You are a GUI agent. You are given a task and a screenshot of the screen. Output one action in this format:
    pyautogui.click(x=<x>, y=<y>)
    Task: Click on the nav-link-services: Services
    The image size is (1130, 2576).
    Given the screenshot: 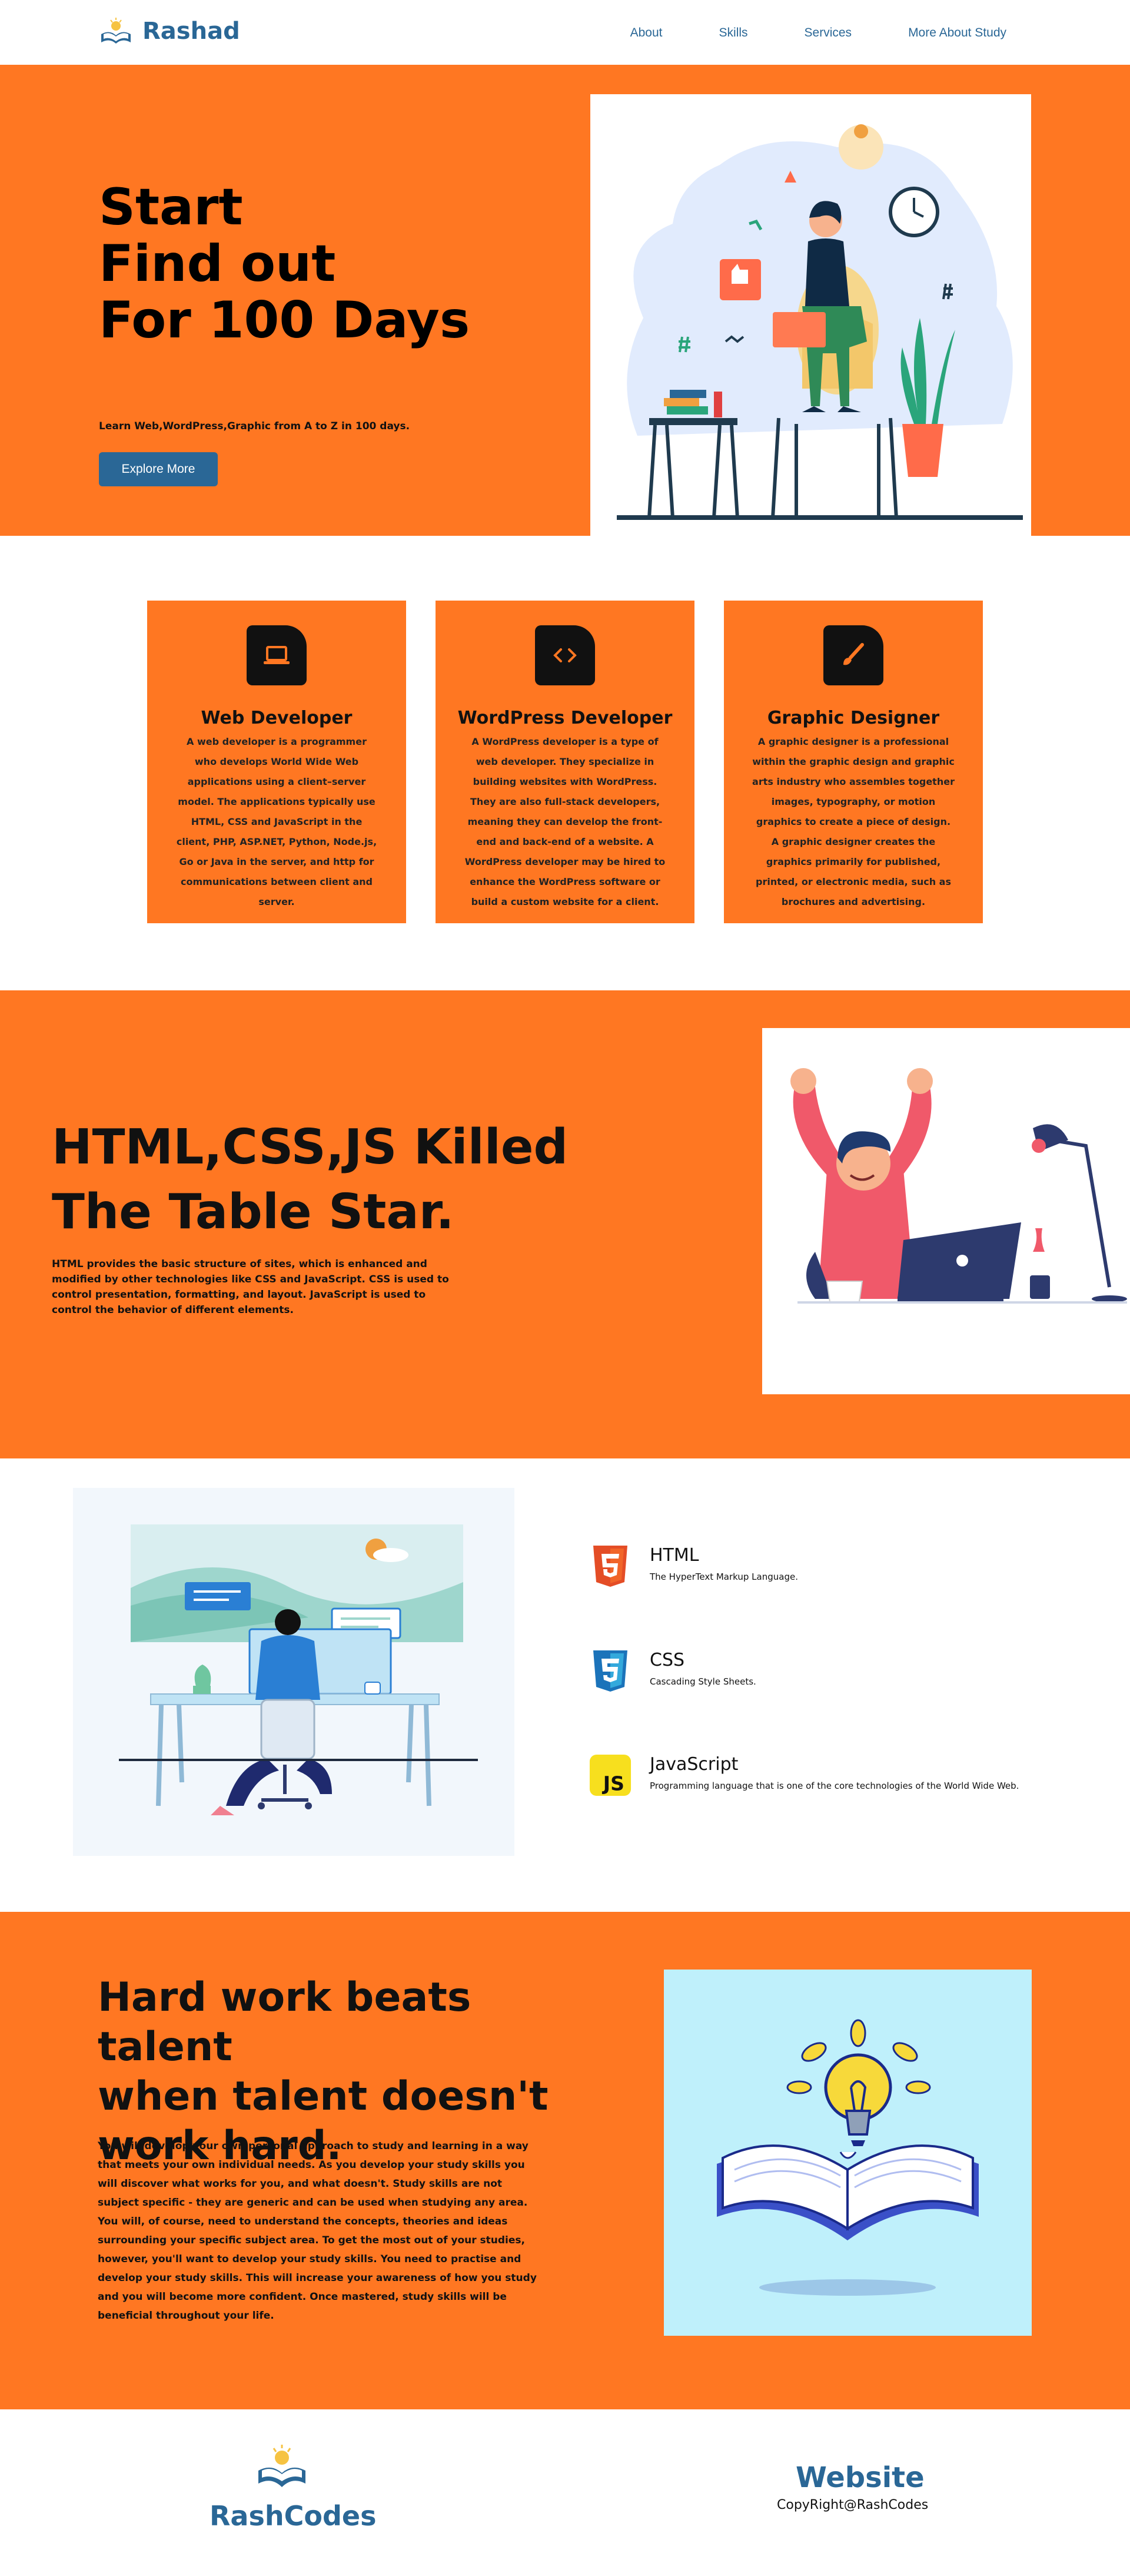 What is the action you would take?
    pyautogui.click(x=828, y=33)
    